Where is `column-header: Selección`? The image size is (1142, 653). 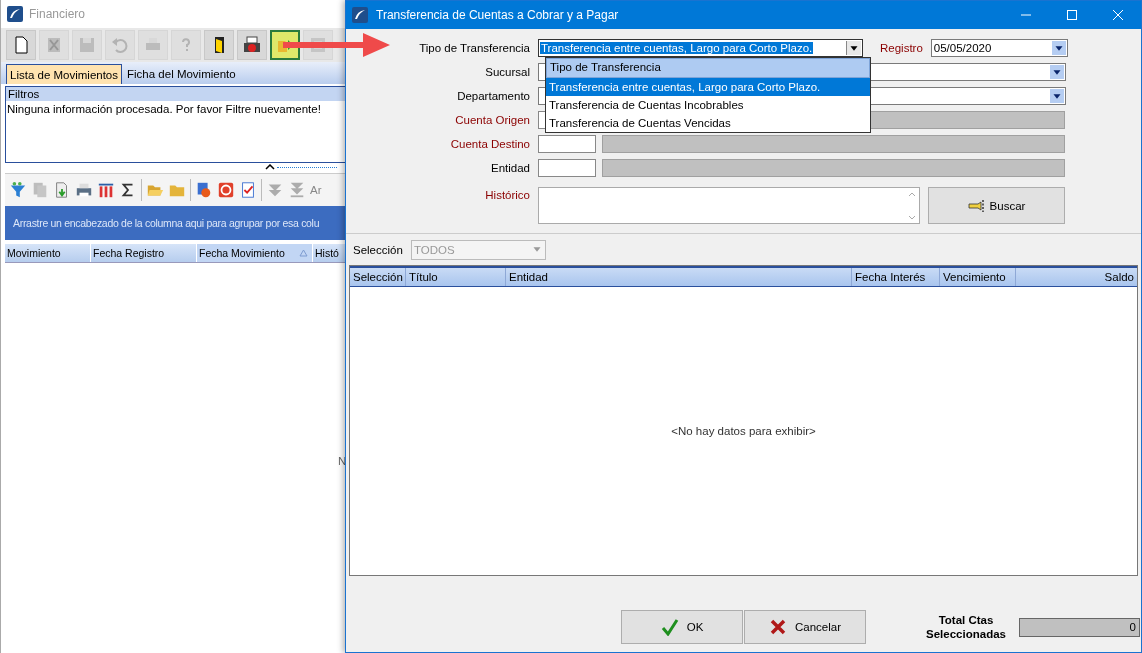 column-header: Selección is located at coordinates (378, 277).